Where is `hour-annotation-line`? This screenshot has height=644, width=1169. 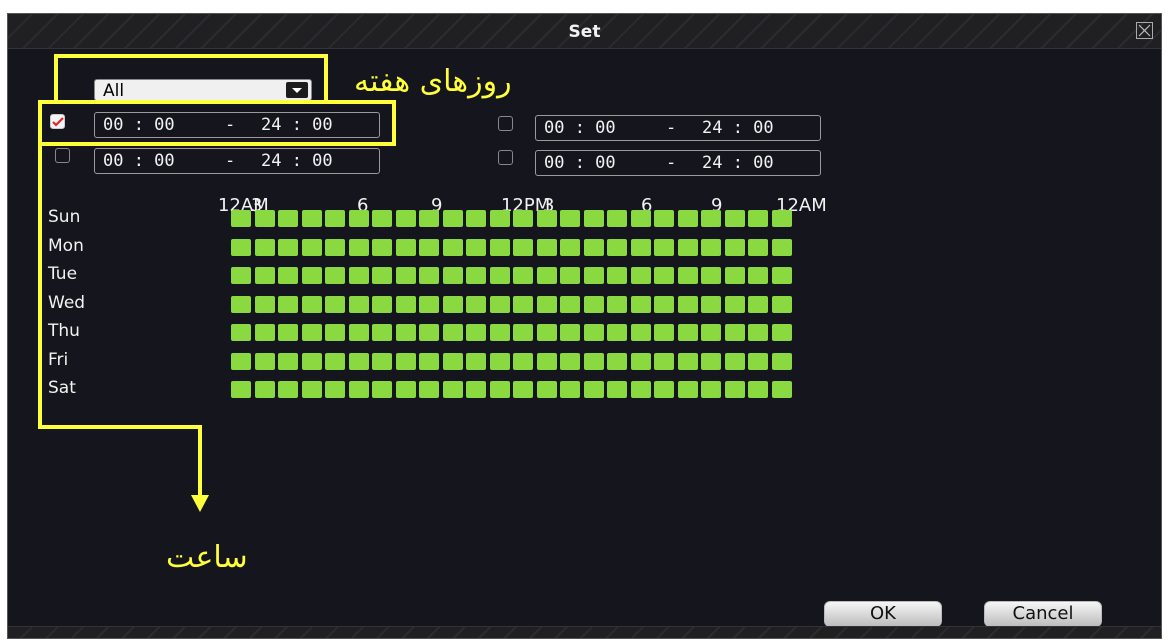
hour-annotation-line is located at coordinates (120, 319).